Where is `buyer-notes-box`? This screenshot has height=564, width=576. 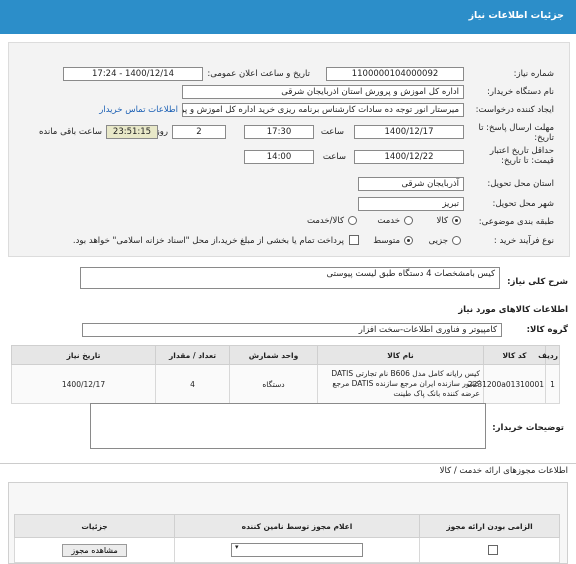 buyer-notes-box is located at coordinates (288, 426).